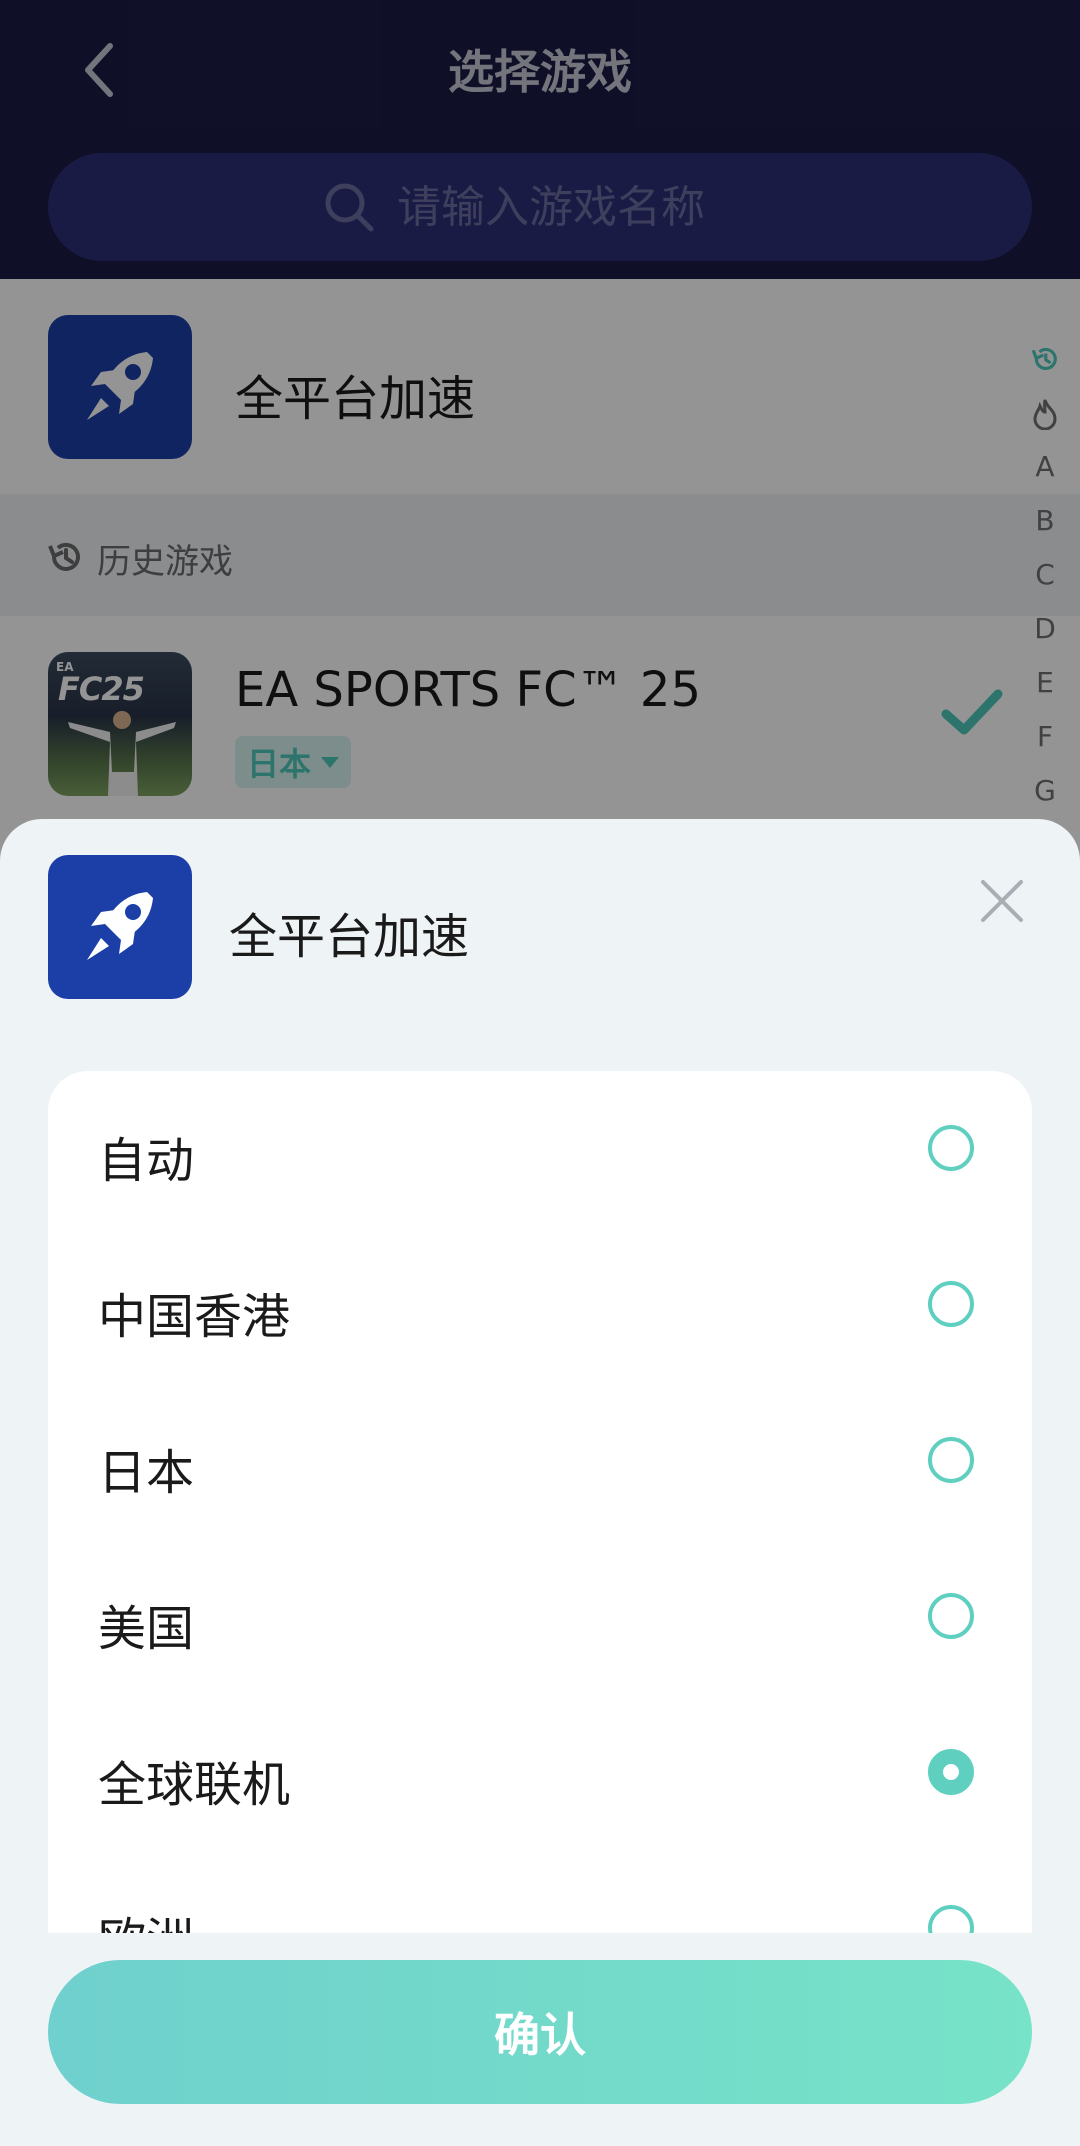 Image resolution: width=1080 pixels, height=2146 pixels. What do you see at coordinates (146, 1629) in the screenshot?
I see `option-label: 美国` at bounding box center [146, 1629].